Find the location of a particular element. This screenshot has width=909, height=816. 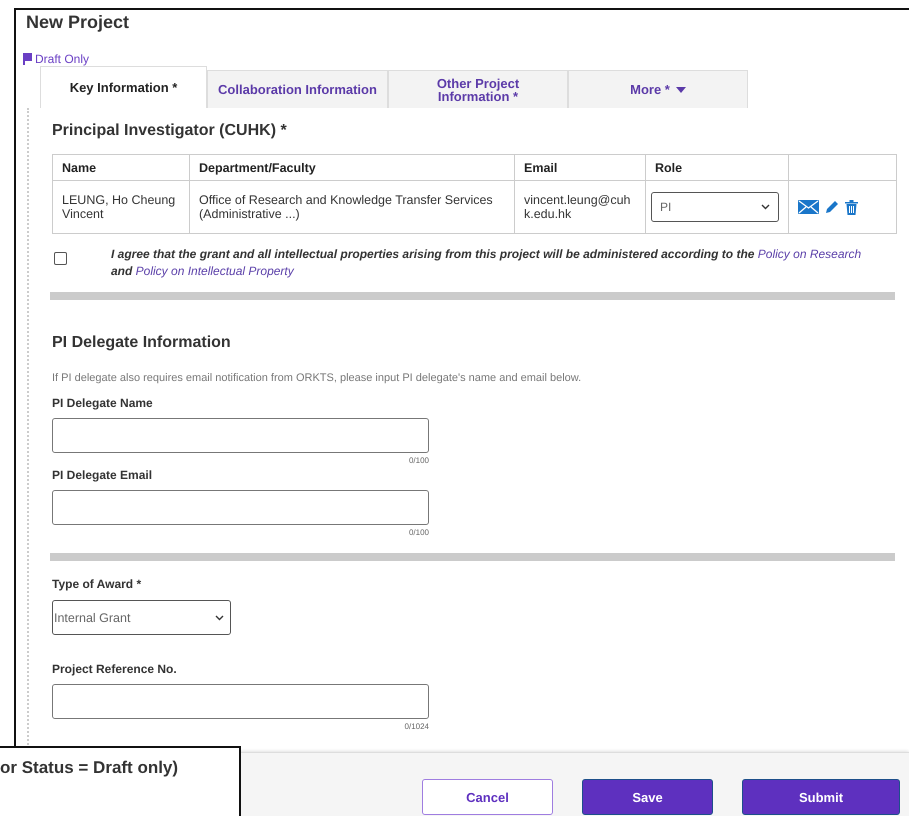

tab: More * is located at coordinates (658, 89).